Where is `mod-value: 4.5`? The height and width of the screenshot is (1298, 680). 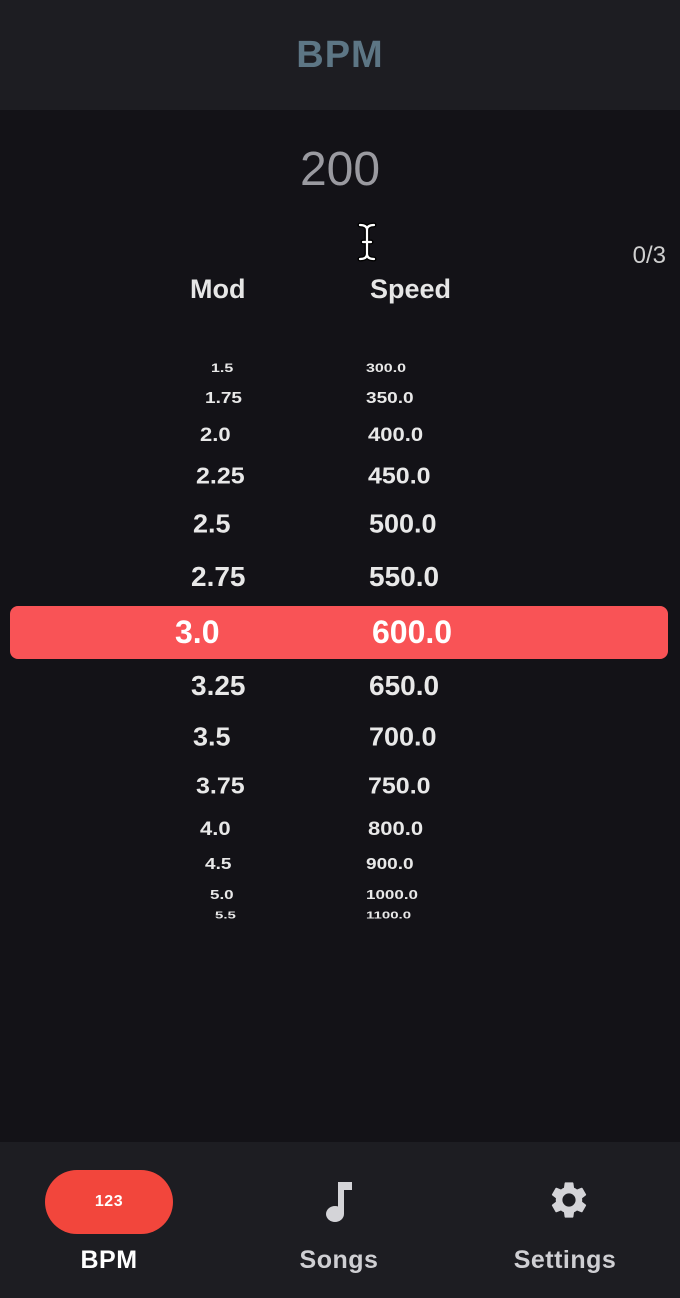
mod-value: 4.5 is located at coordinates (218, 864).